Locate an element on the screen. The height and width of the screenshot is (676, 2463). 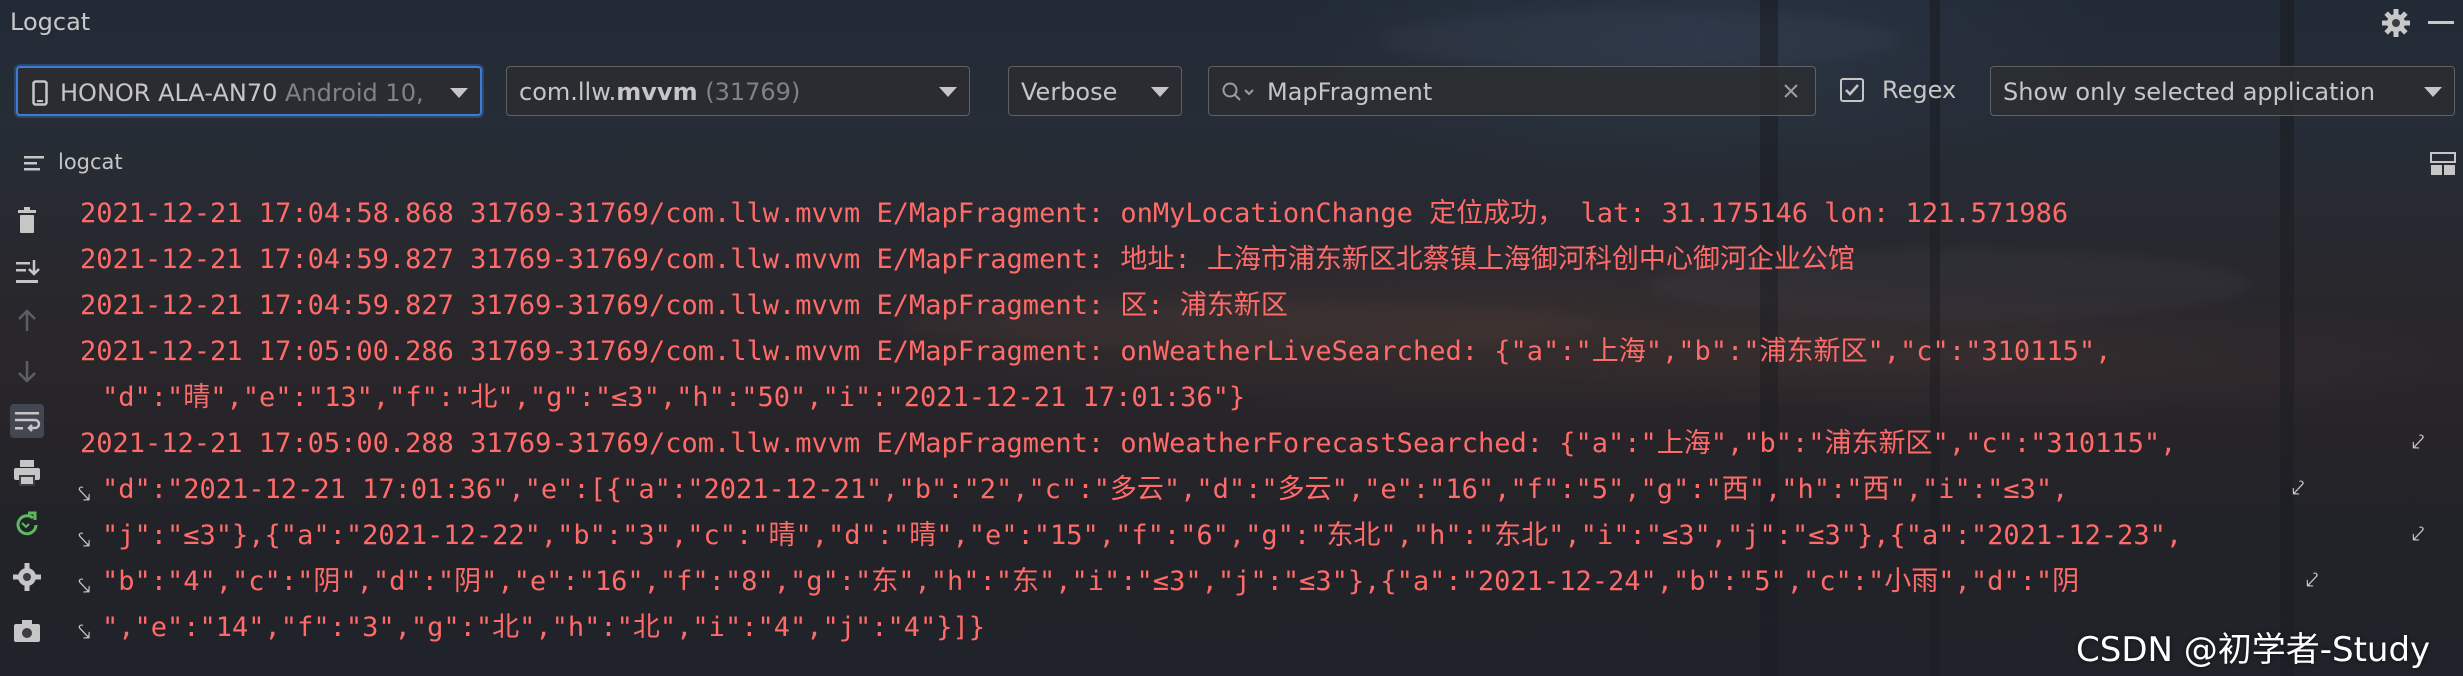
logcat-tab-label: logcat is located at coordinates (90, 162).